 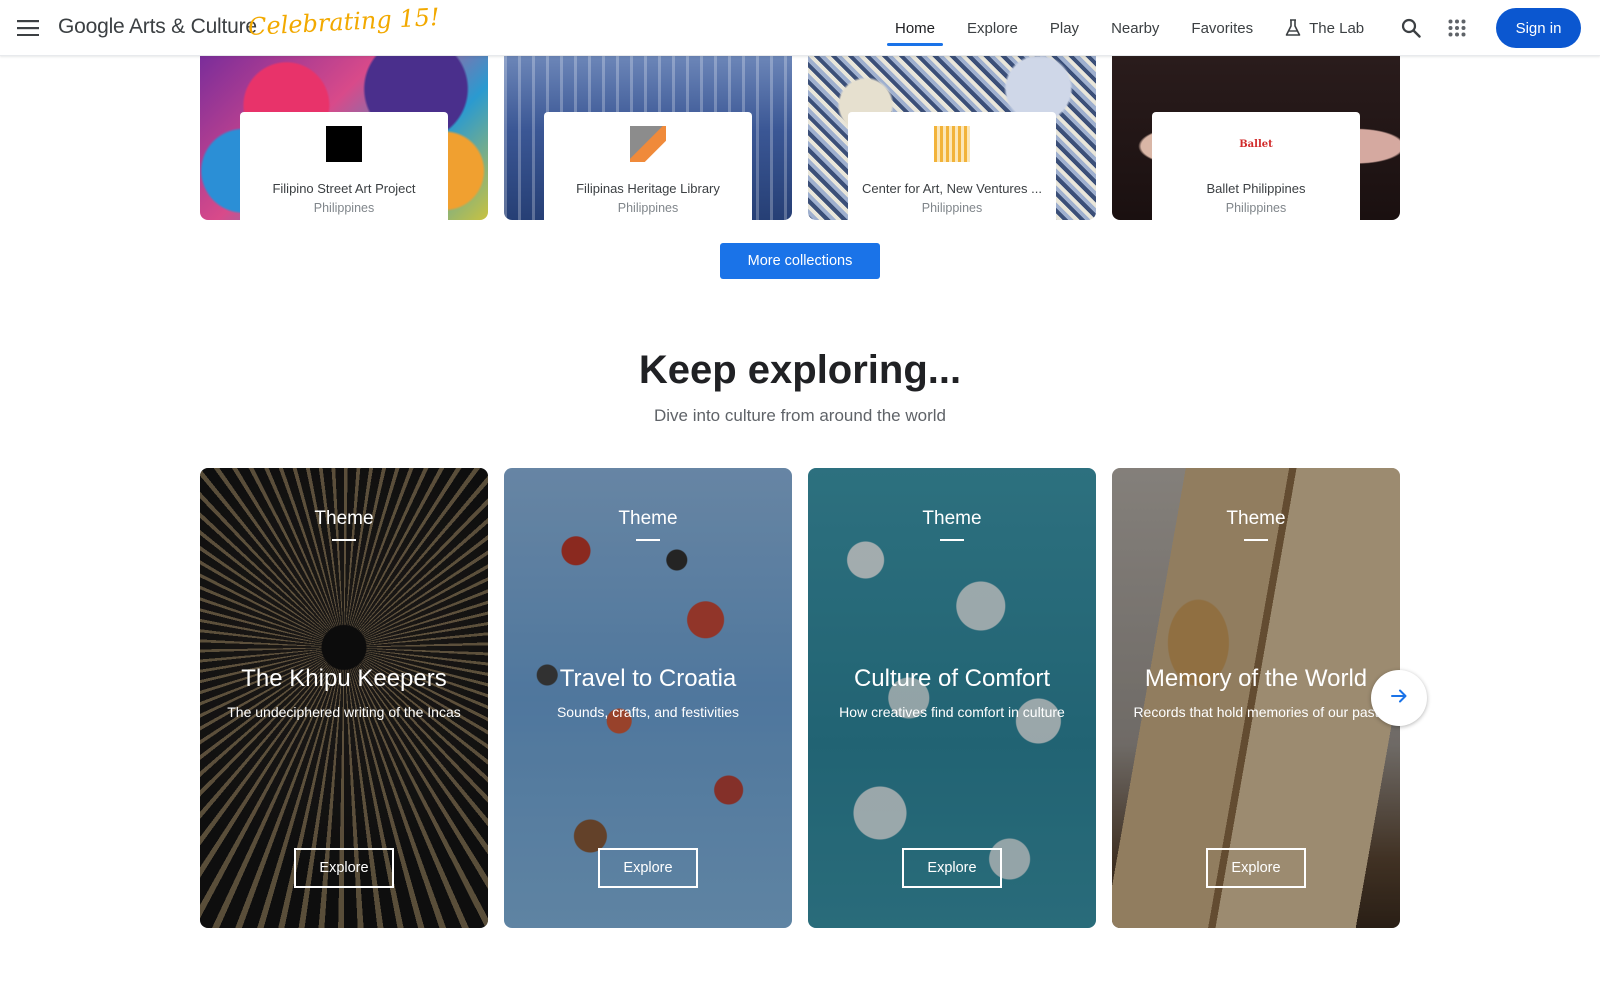 I want to click on nav-favorites-label: Favorites, so click(x=1222, y=28).